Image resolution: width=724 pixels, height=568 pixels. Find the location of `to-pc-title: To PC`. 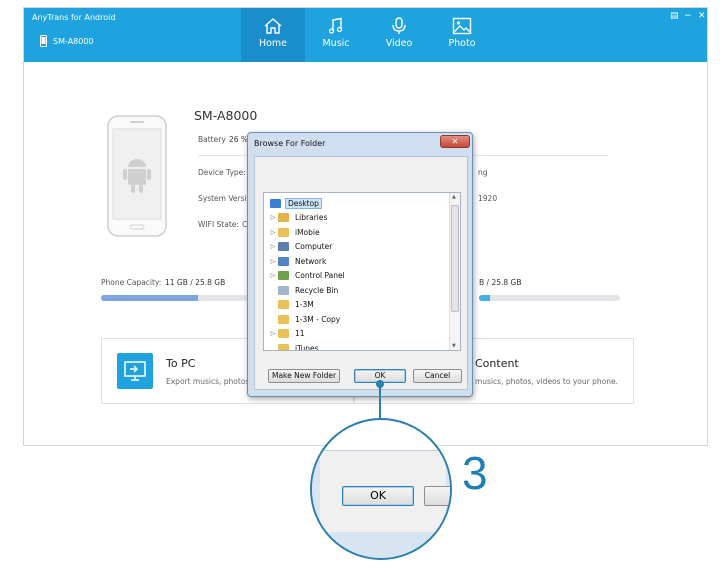

to-pc-title: To PC is located at coordinates (181, 363).